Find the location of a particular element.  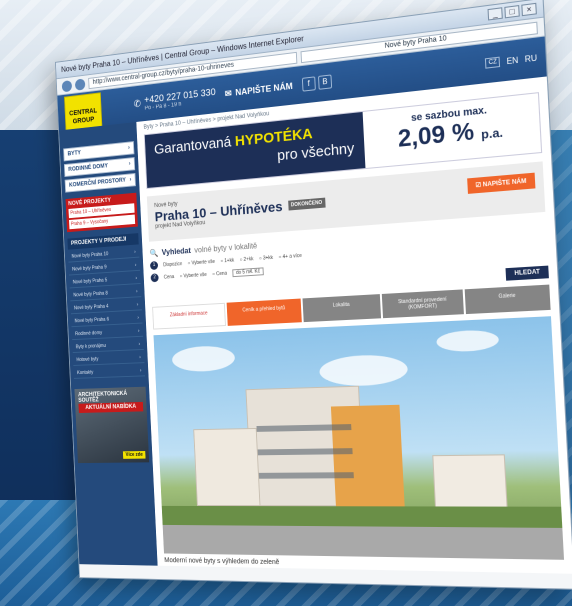

lang-en: EN is located at coordinates (512, 60).